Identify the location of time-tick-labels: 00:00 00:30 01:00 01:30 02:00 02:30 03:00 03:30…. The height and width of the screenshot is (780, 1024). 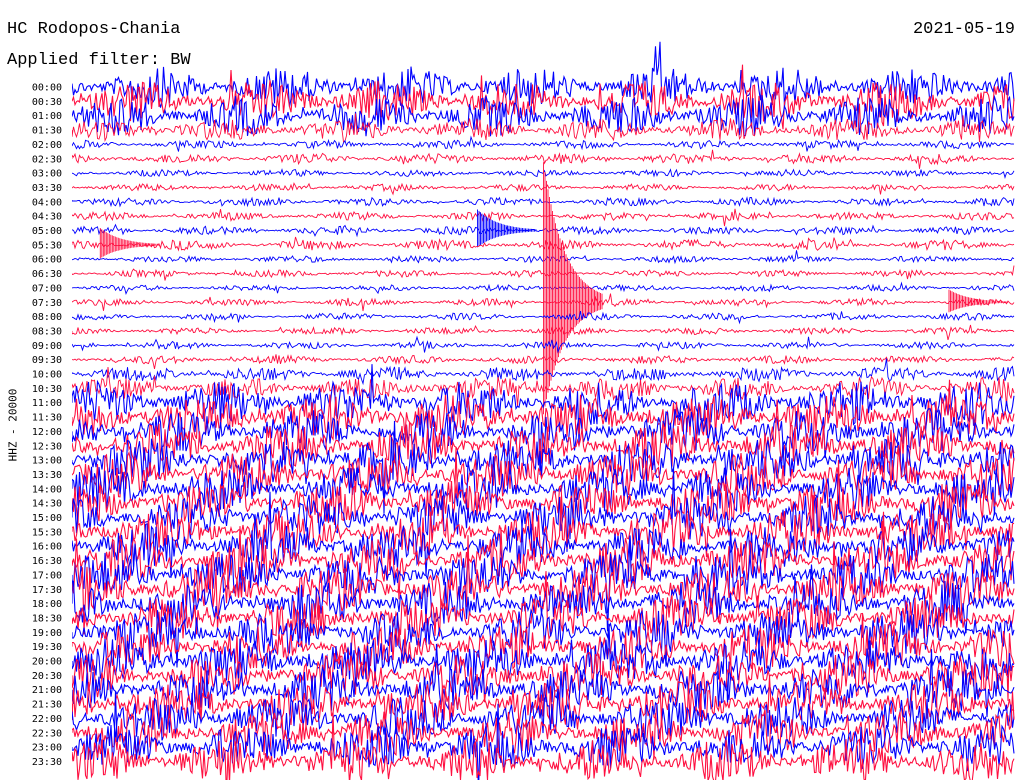
(47, 425).